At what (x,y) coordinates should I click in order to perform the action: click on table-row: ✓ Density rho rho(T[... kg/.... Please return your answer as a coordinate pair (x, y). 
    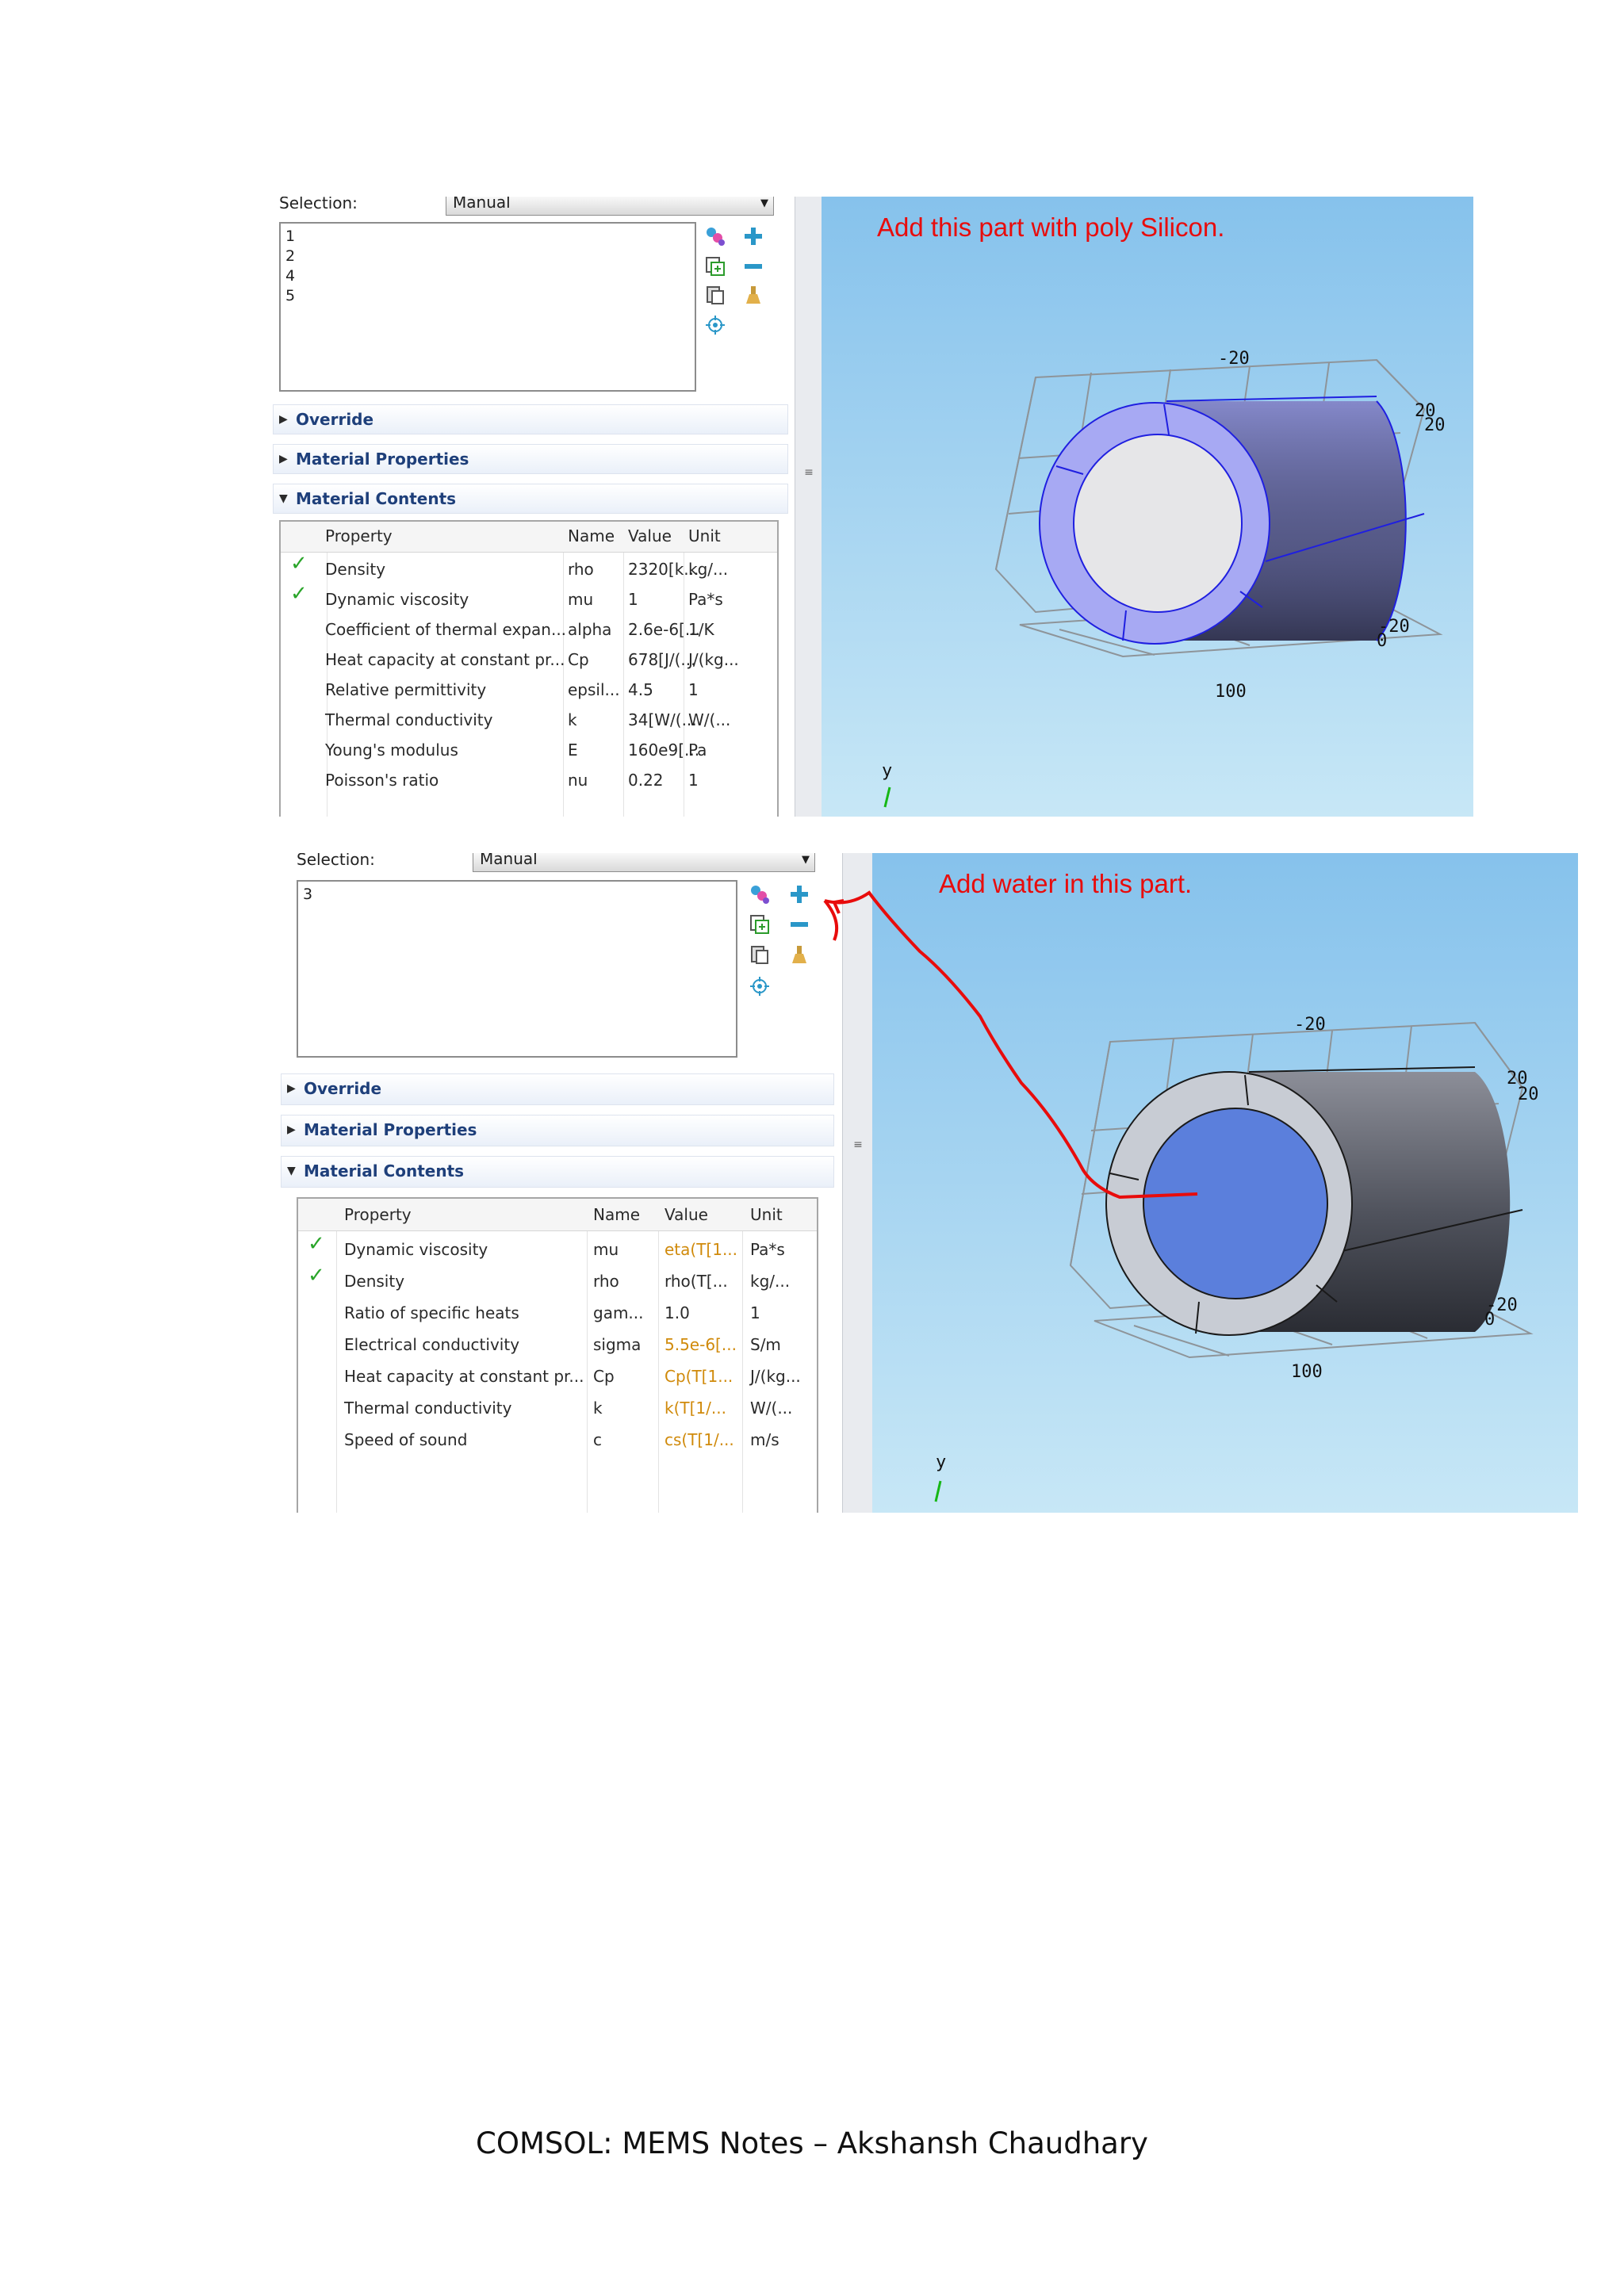
    Looking at the image, I should click on (557, 1280).